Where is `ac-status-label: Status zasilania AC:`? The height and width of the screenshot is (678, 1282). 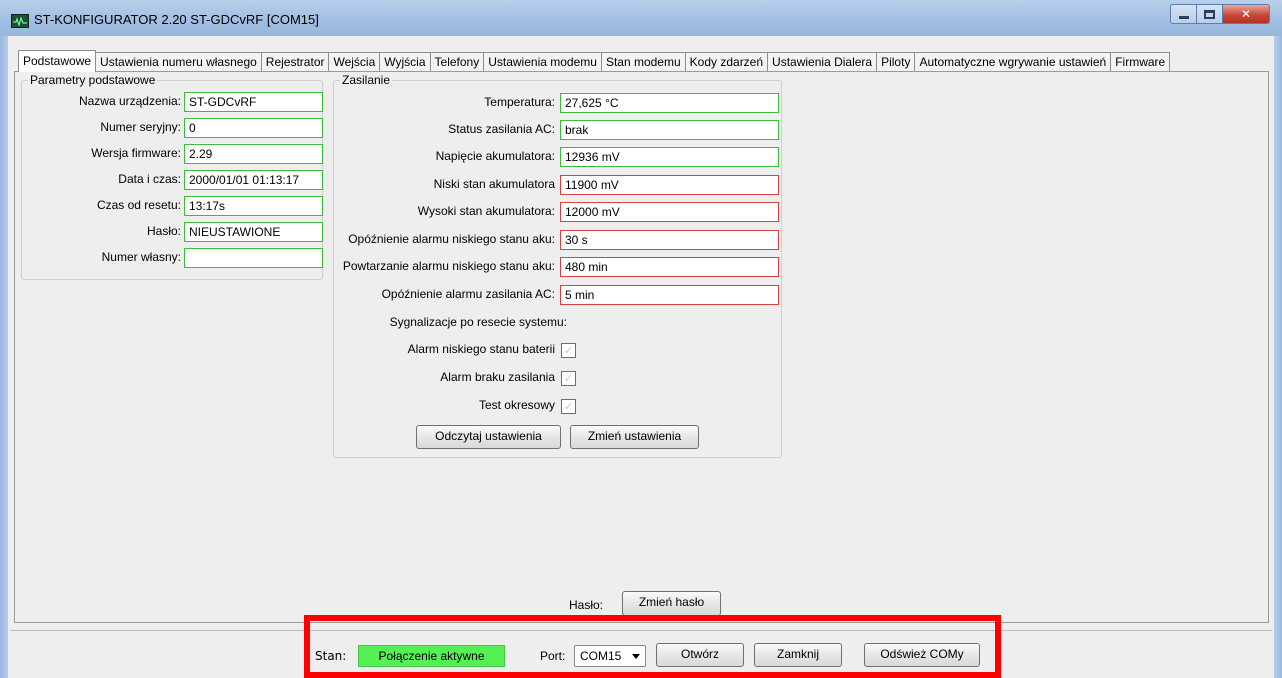
ac-status-label: Status zasilania AC: is located at coordinates (501, 129).